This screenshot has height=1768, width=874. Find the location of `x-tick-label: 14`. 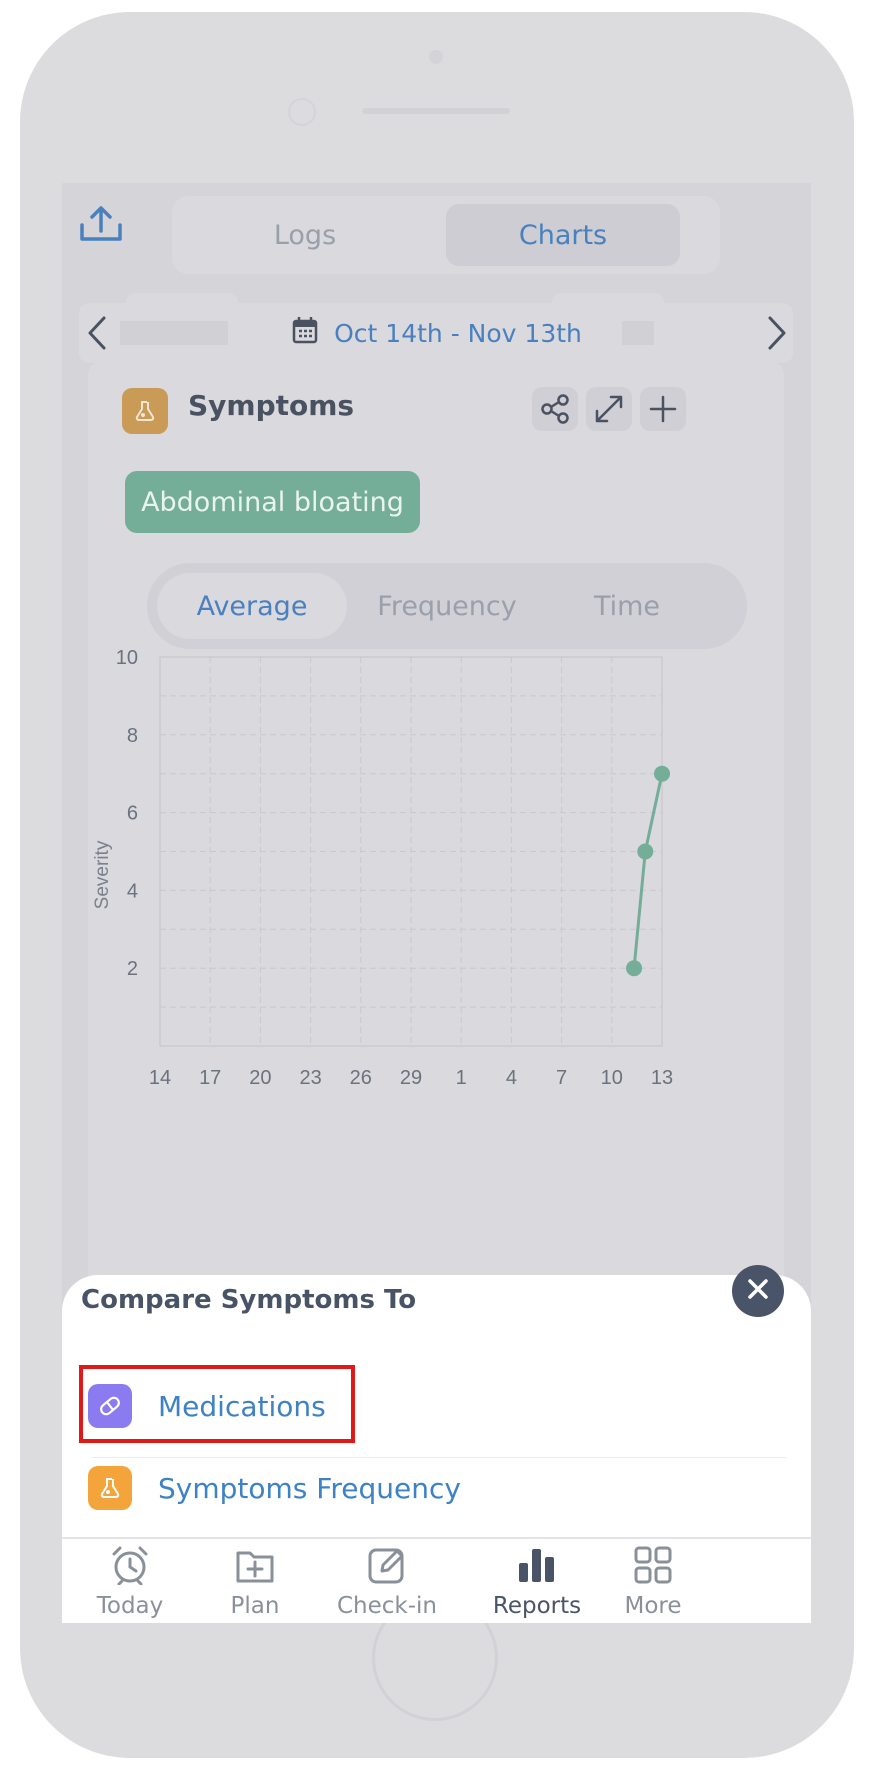

x-tick-label: 14 is located at coordinates (160, 1078).